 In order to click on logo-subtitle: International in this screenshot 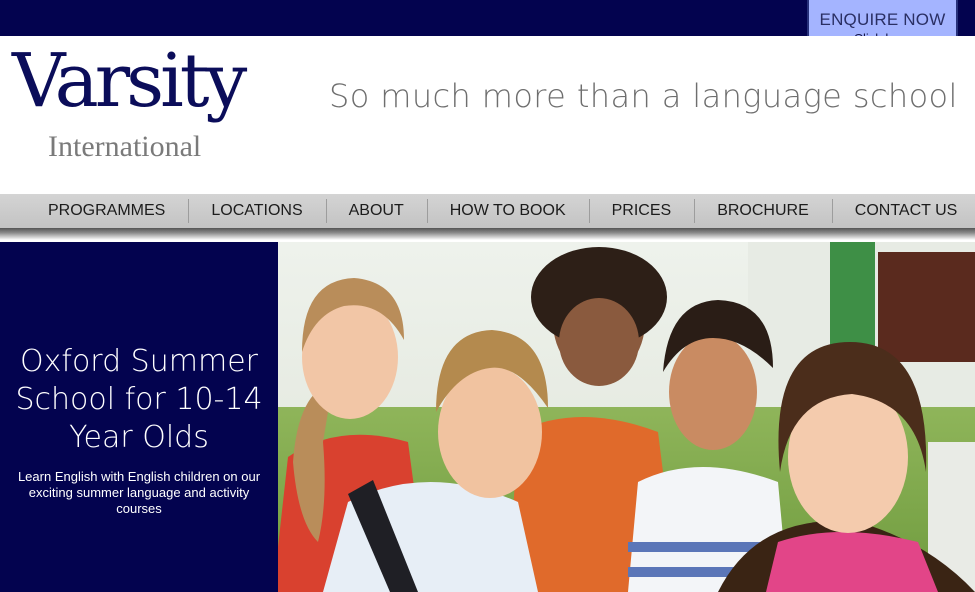, I will do `click(125, 146)`.